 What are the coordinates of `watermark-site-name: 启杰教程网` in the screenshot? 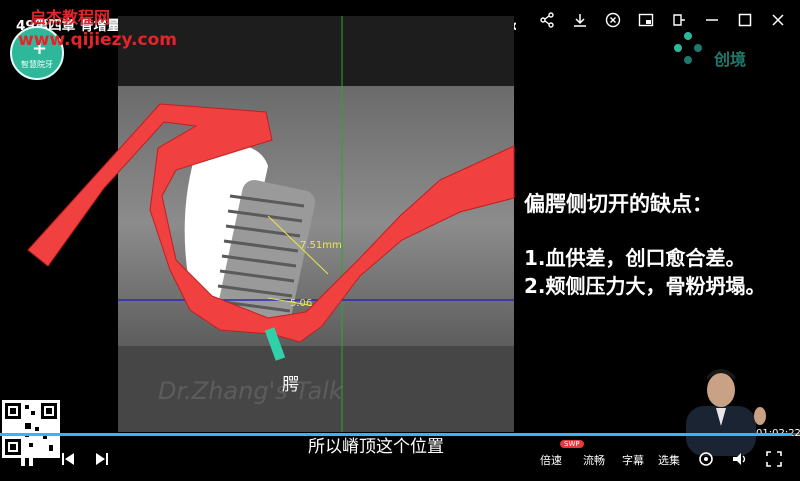 It's located at (70, 17).